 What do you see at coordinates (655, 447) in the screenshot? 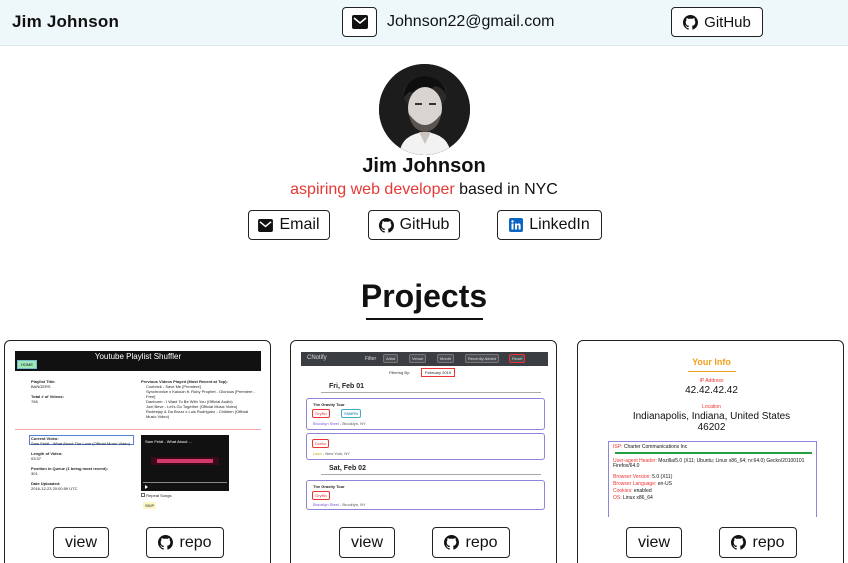
I see `shot-detail-value: Charter Communications Inc` at bounding box center [655, 447].